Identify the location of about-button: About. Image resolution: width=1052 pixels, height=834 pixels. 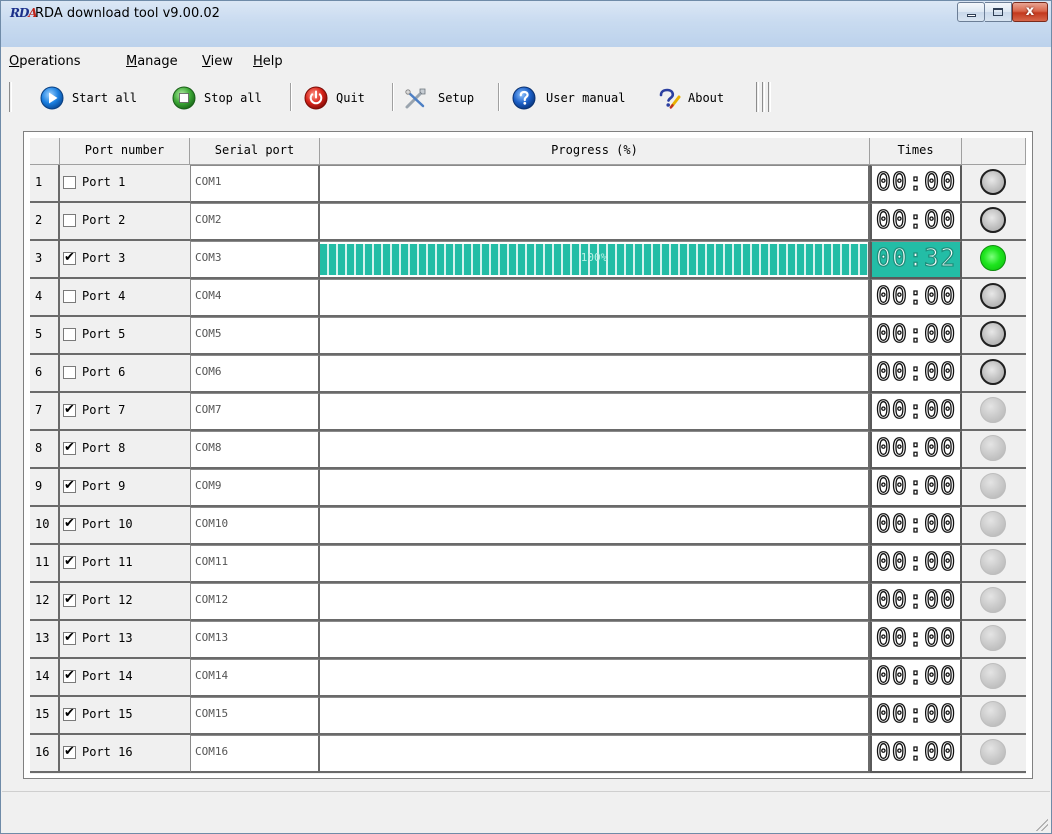
(698, 98).